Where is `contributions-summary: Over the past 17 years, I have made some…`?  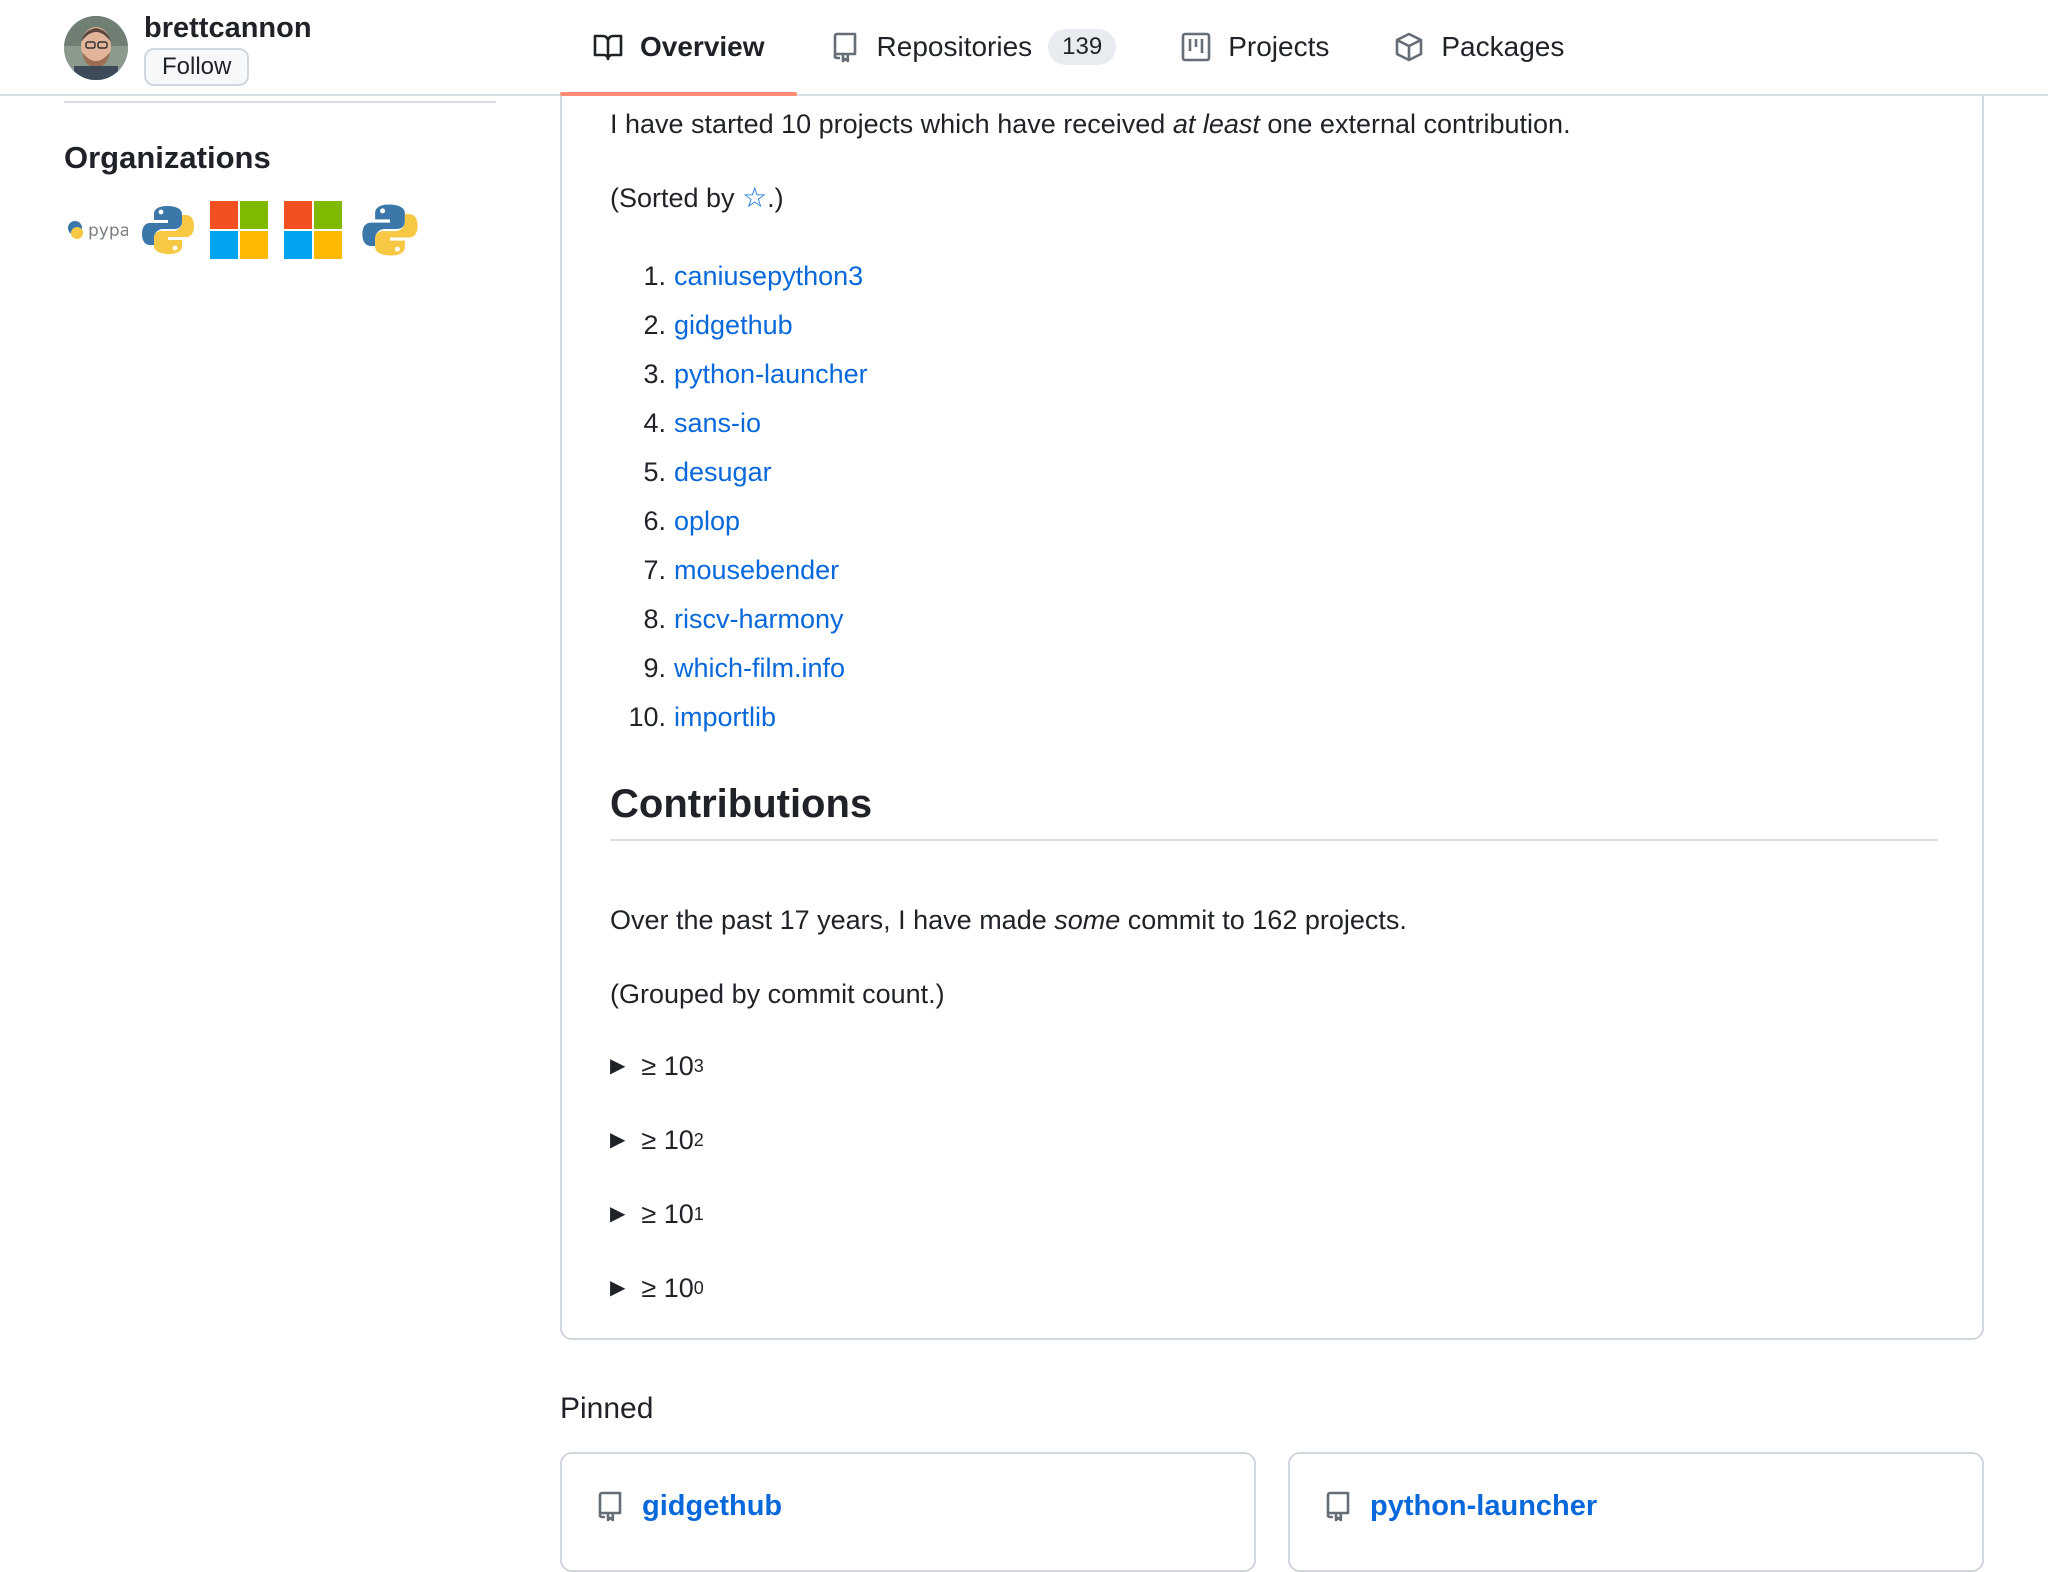 contributions-summary: Over the past 17 years, I have made some… is located at coordinates (1008, 920).